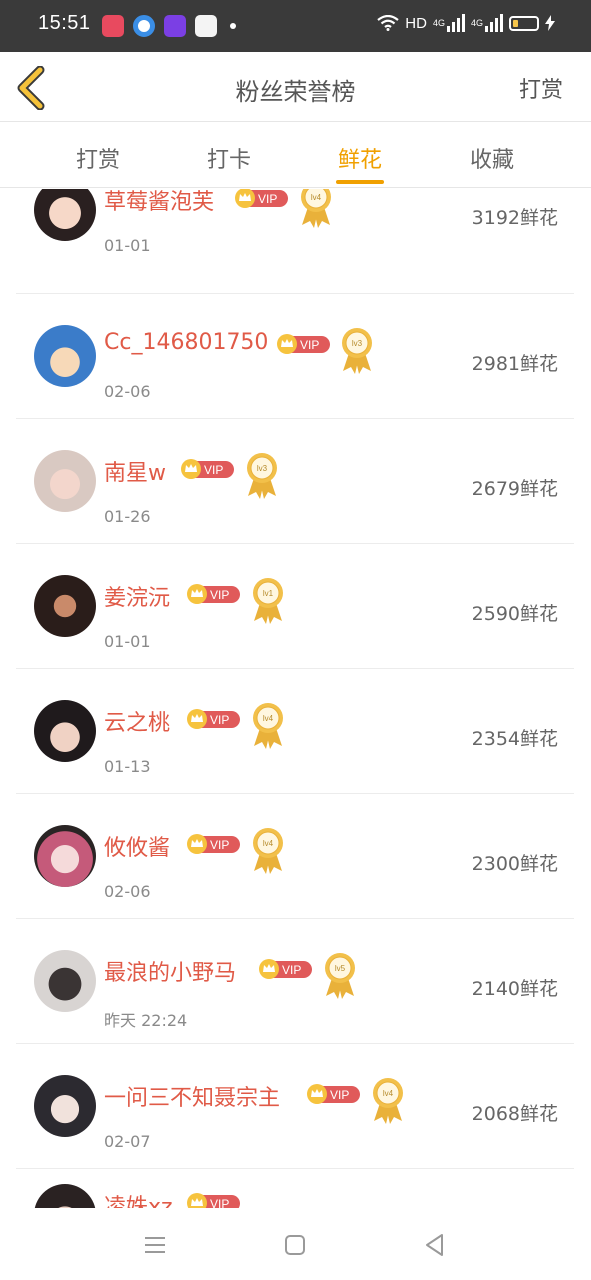 This screenshot has width=591, height=1280. Describe the element at coordinates (295, 731) in the screenshot. I see `list-item: 云之桃 VIP lv4 01-13 2354鲜花` at that location.